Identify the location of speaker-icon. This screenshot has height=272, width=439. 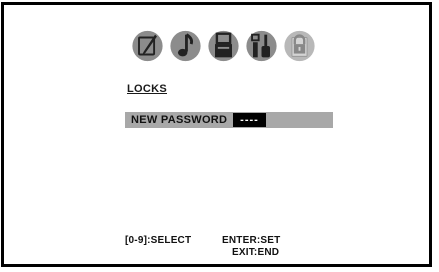
(223, 46).